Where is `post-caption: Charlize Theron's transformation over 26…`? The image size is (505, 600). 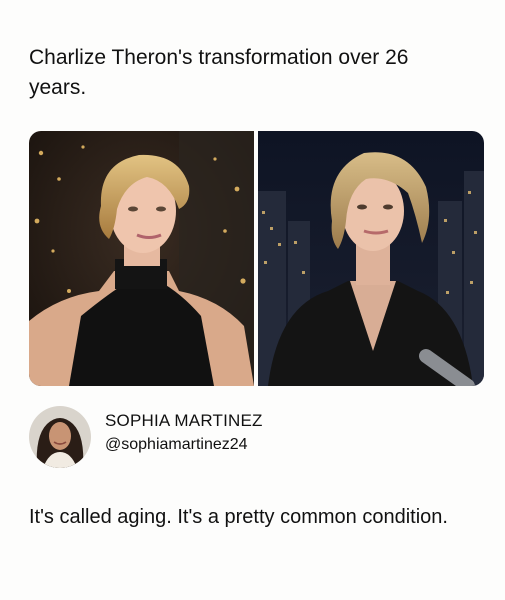 post-caption: Charlize Theron's transformation over 26… is located at coordinates (219, 72).